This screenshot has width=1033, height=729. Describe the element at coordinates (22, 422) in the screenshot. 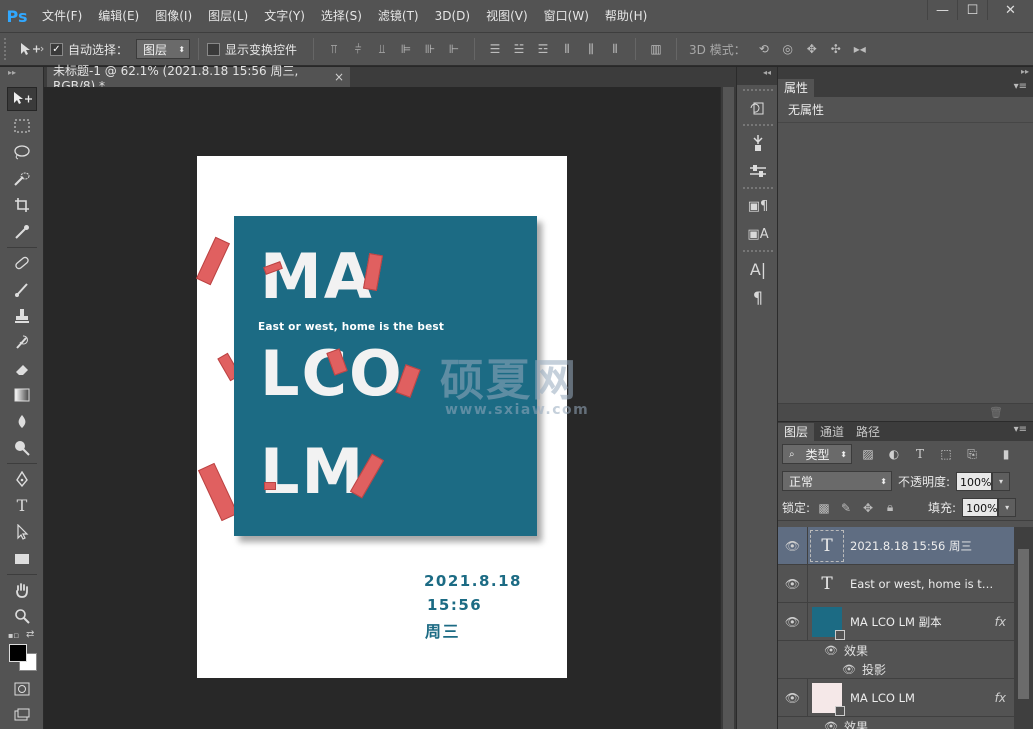

I see `blur-tool-icon` at that location.